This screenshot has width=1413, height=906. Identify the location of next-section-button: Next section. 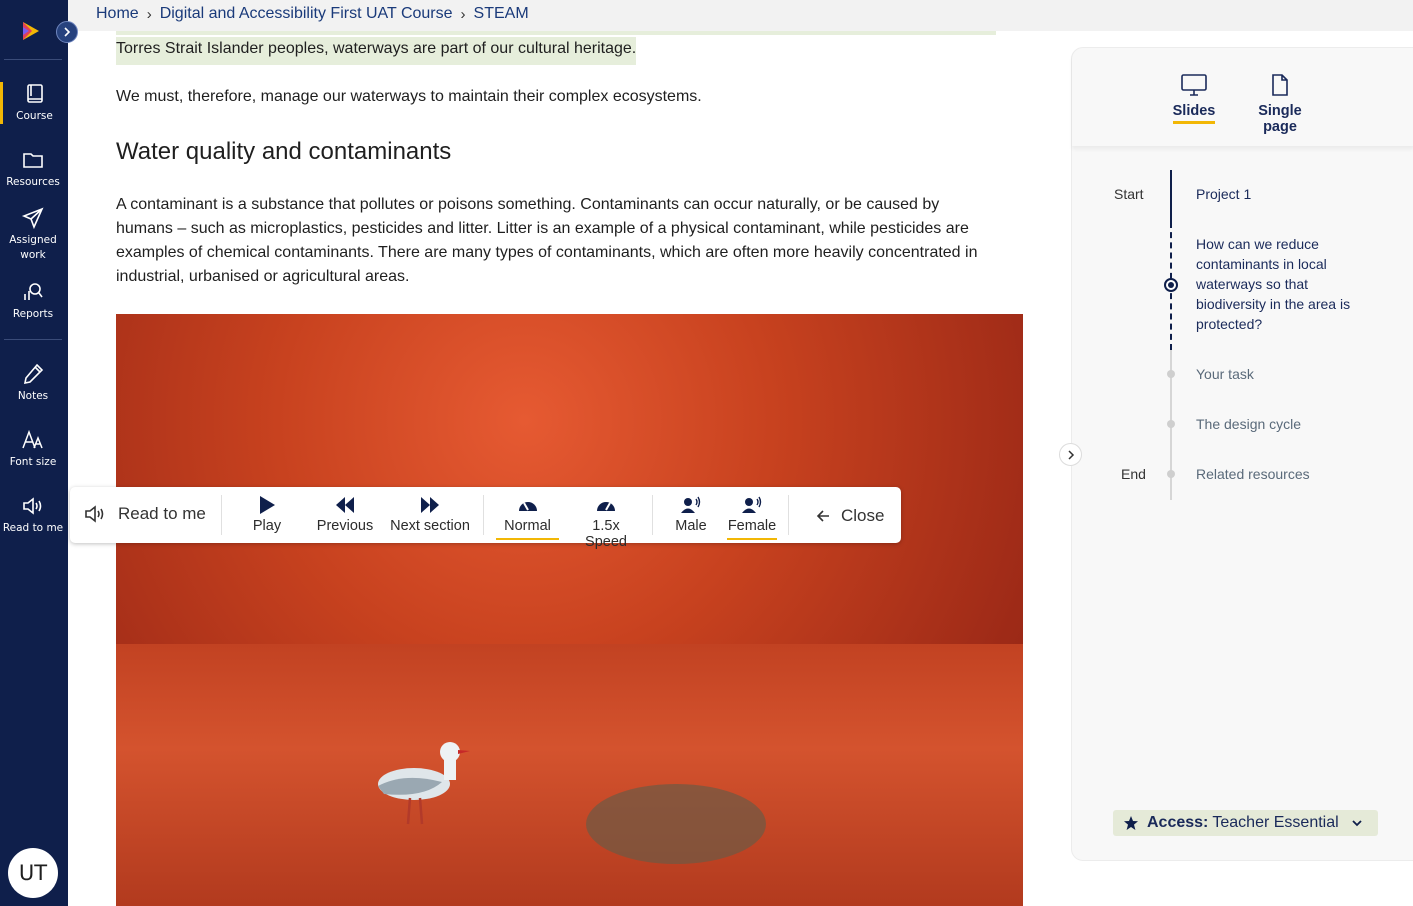
(430, 514).